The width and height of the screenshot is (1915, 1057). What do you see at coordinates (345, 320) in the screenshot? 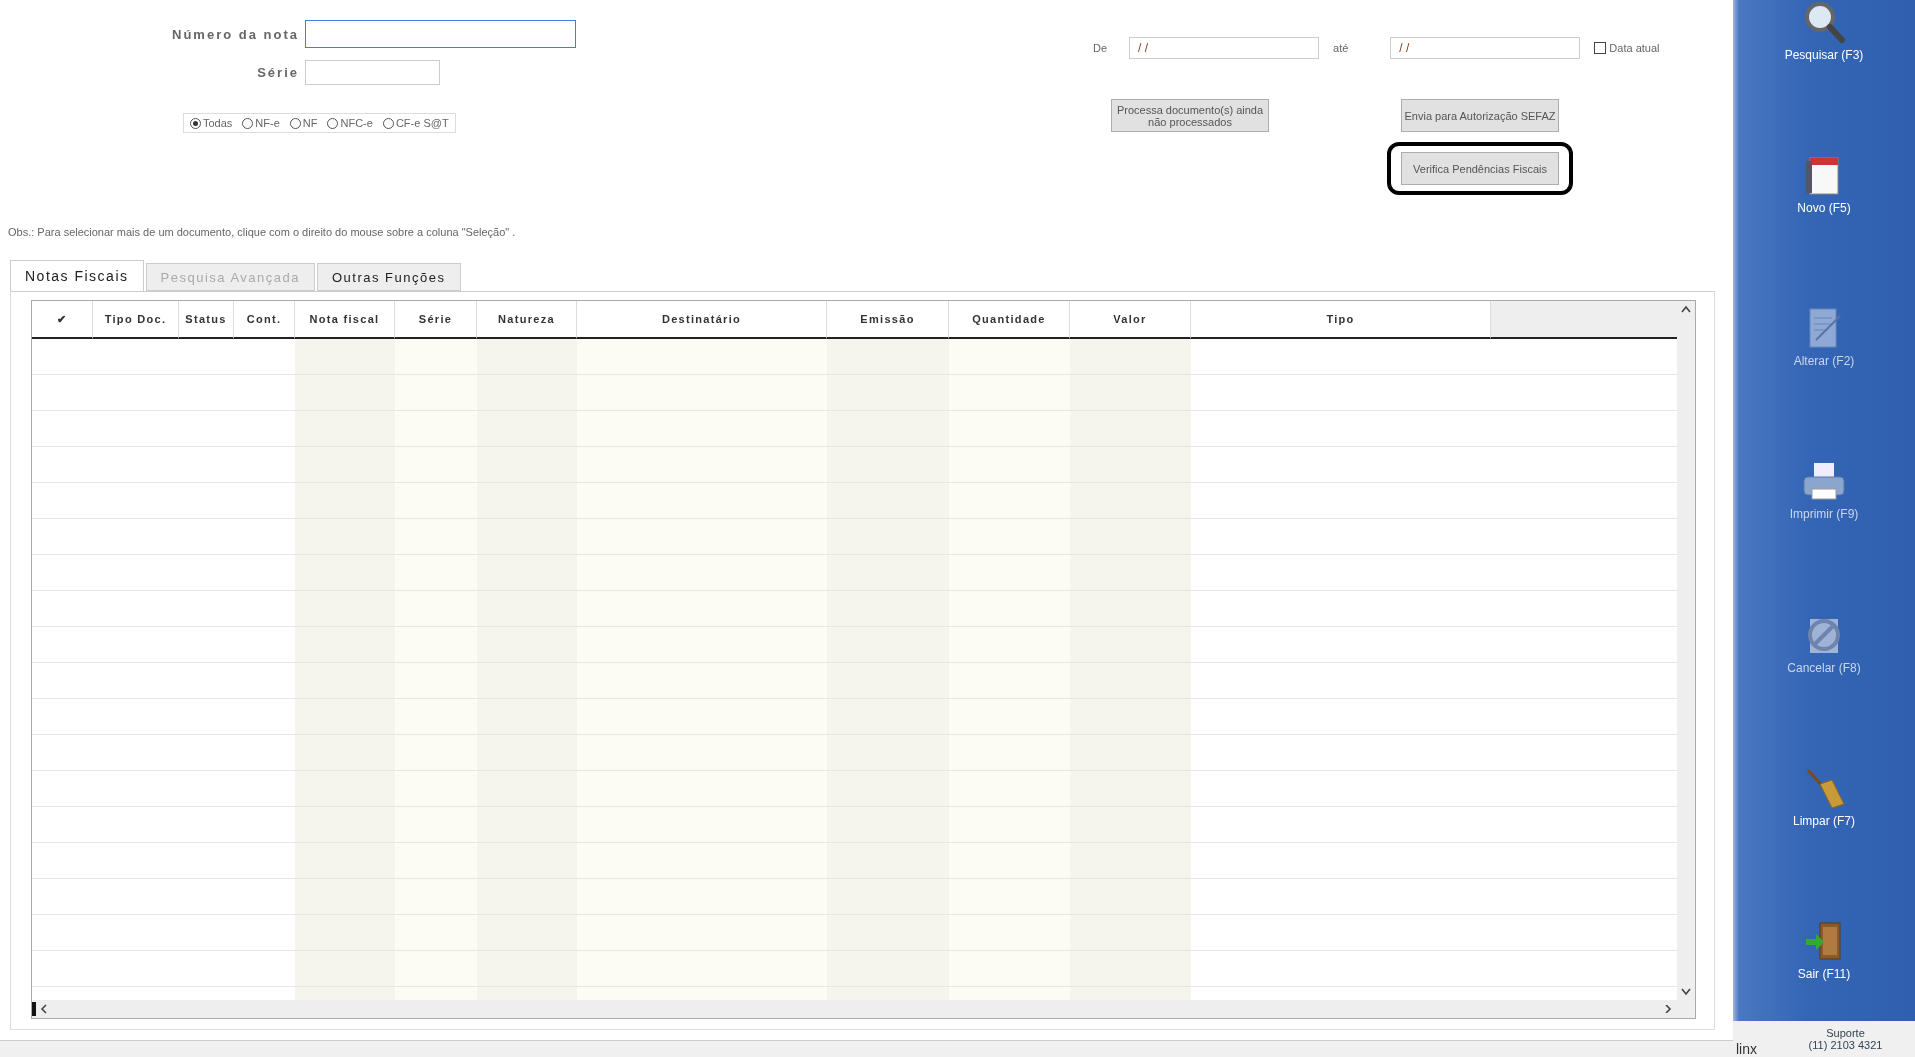
I see `column-header: Nota fiscal` at bounding box center [345, 320].